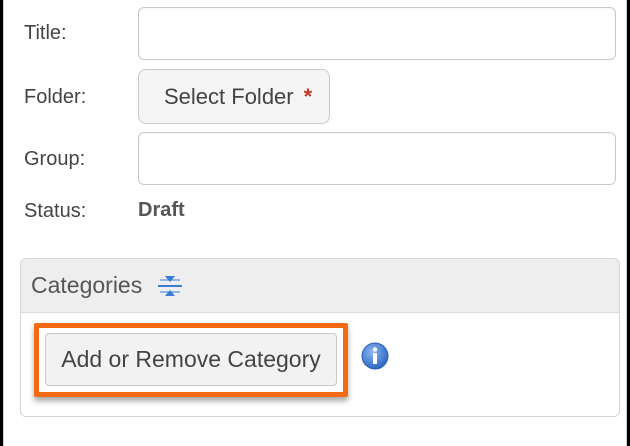 The image size is (630, 446). What do you see at coordinates (55, 211) in the screenshot?
I see `status-label: Status:` at bounding box center [55, 211].